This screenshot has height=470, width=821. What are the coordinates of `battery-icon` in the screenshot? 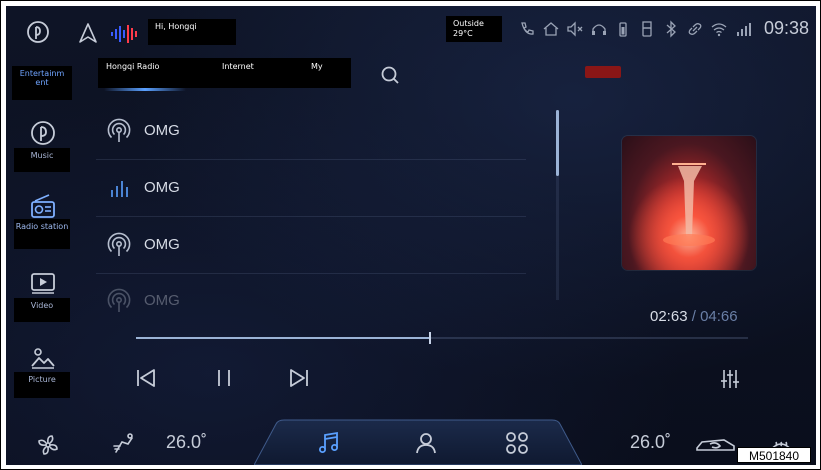 It's located at (623, 29).